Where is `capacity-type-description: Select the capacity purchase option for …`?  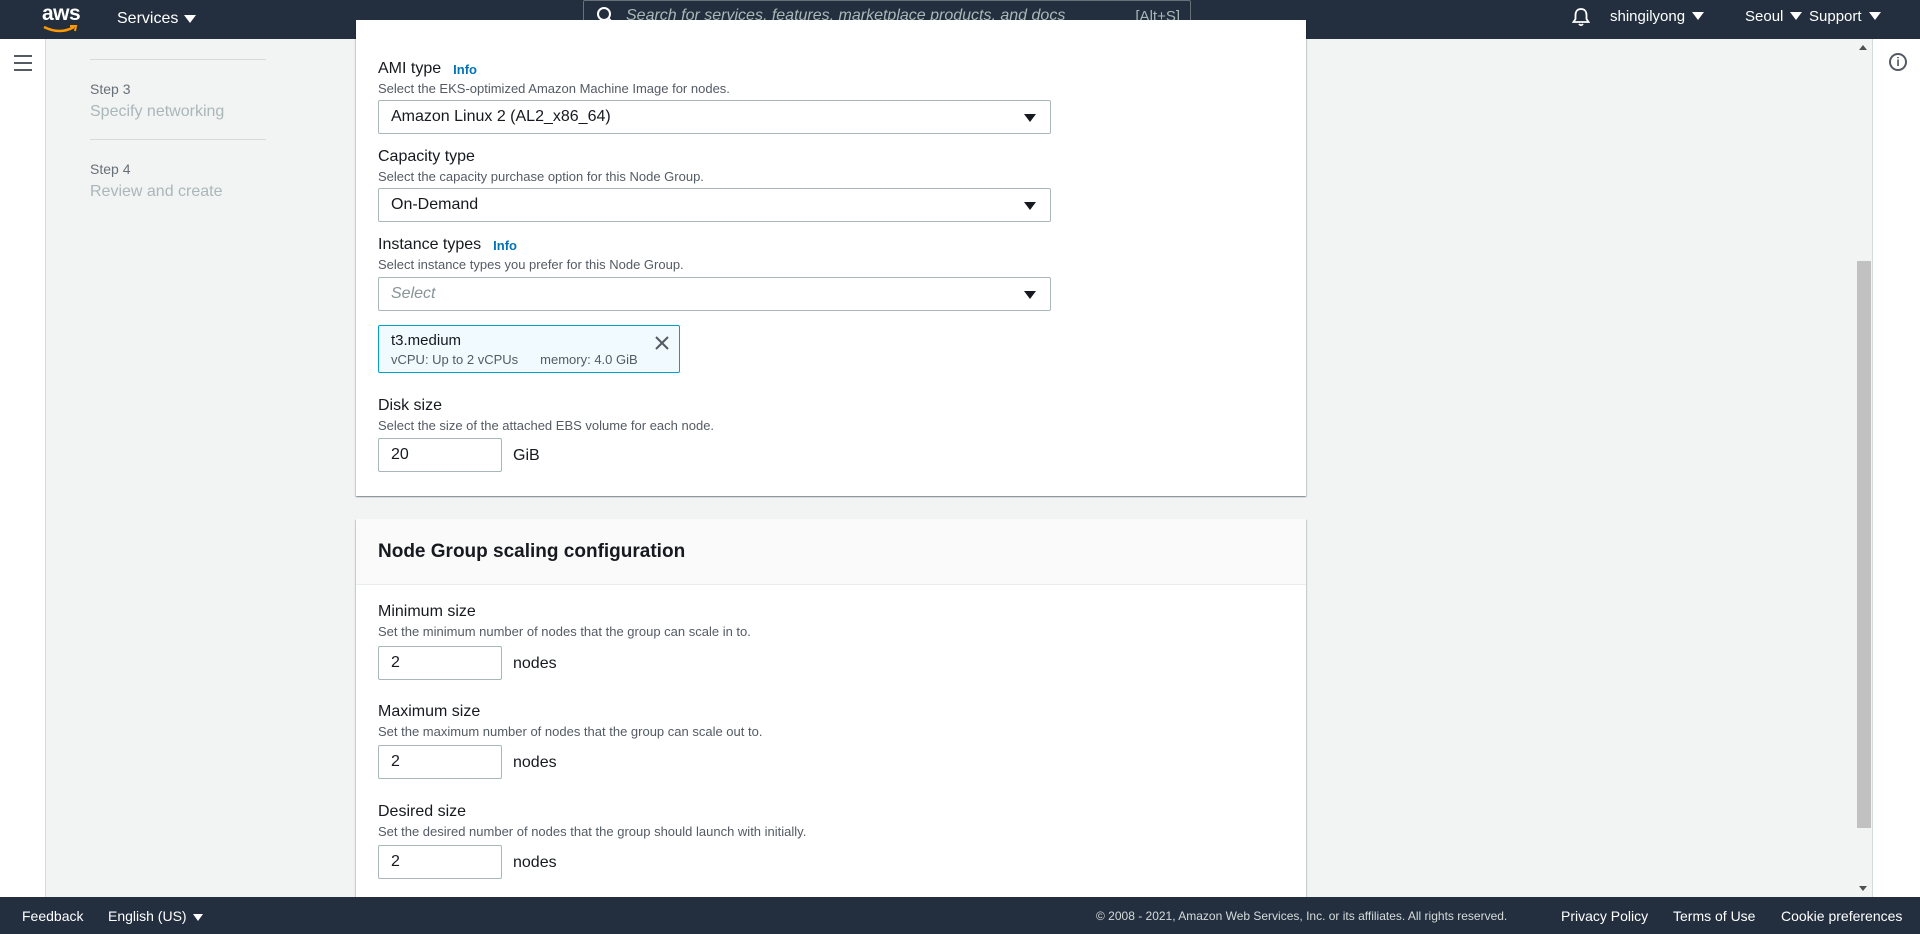
capacity-type-description: Select the capacity purchase option for … is located at coordinates (541, 176).